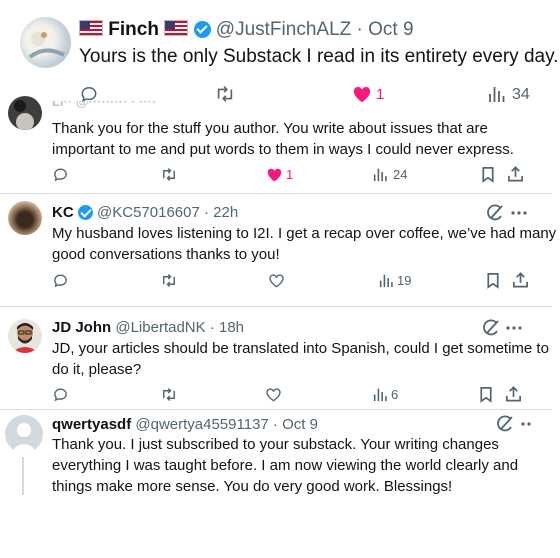 This screenshot has height=558, width=560. I want to click on reply-author-cutoff: Li·· @········· · ····, so click(104, 104).